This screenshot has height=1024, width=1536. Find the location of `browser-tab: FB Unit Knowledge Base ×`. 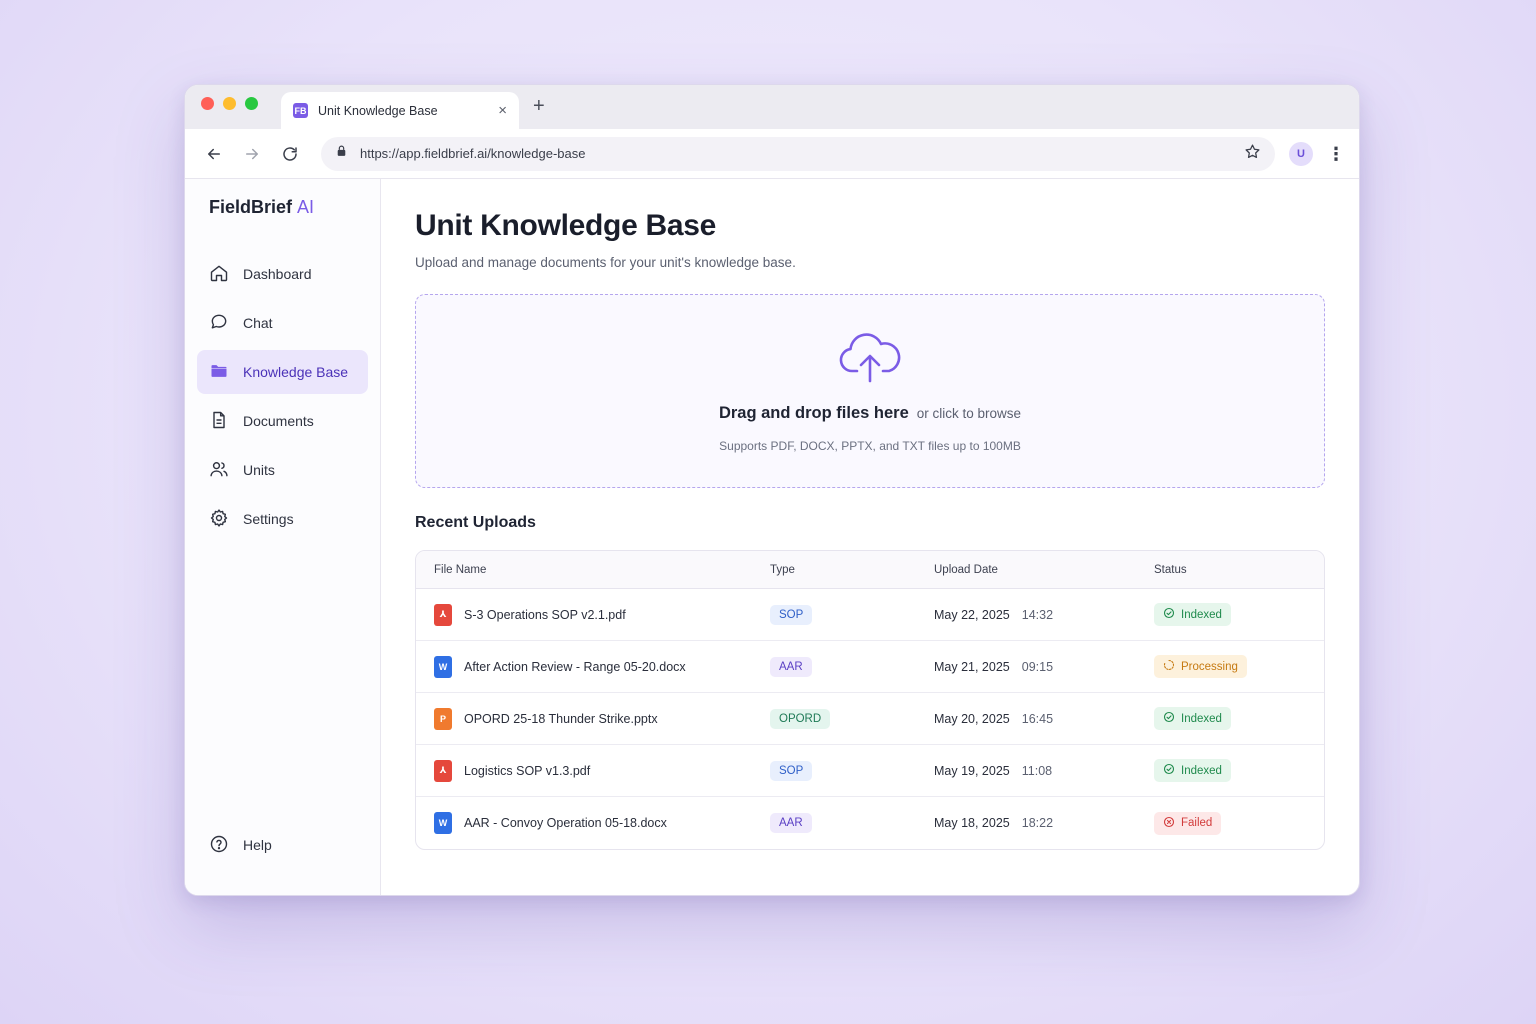

browser-tab: FB Unit Knowledge Base × is located at coordinates (400, 110).